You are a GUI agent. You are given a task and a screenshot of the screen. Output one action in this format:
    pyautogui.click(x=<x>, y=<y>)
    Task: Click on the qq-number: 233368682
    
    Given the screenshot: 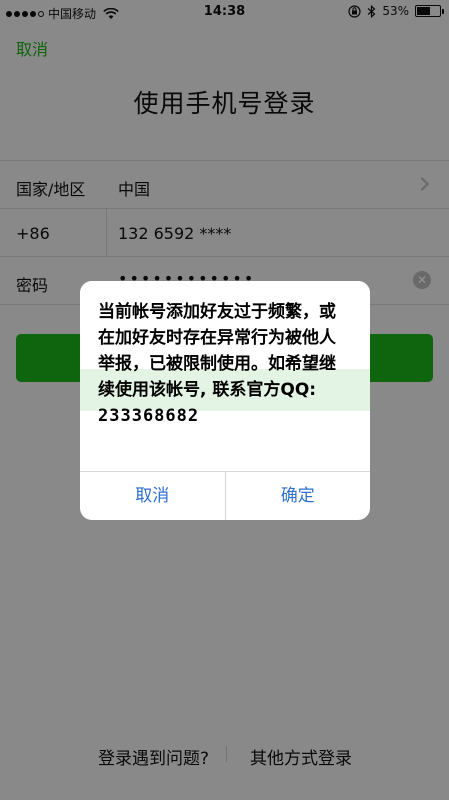 What is the action you would take?
    pyautogui.click(x=149, y=416)
    